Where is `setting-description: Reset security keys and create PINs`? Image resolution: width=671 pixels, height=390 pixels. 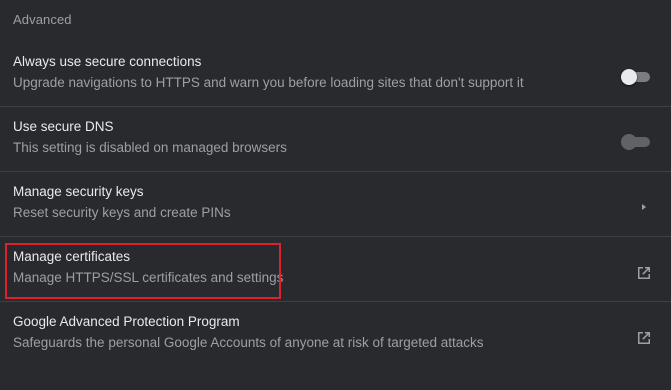 setting-description: Reset security keys and create PINs is located at coordinates (122, 212).